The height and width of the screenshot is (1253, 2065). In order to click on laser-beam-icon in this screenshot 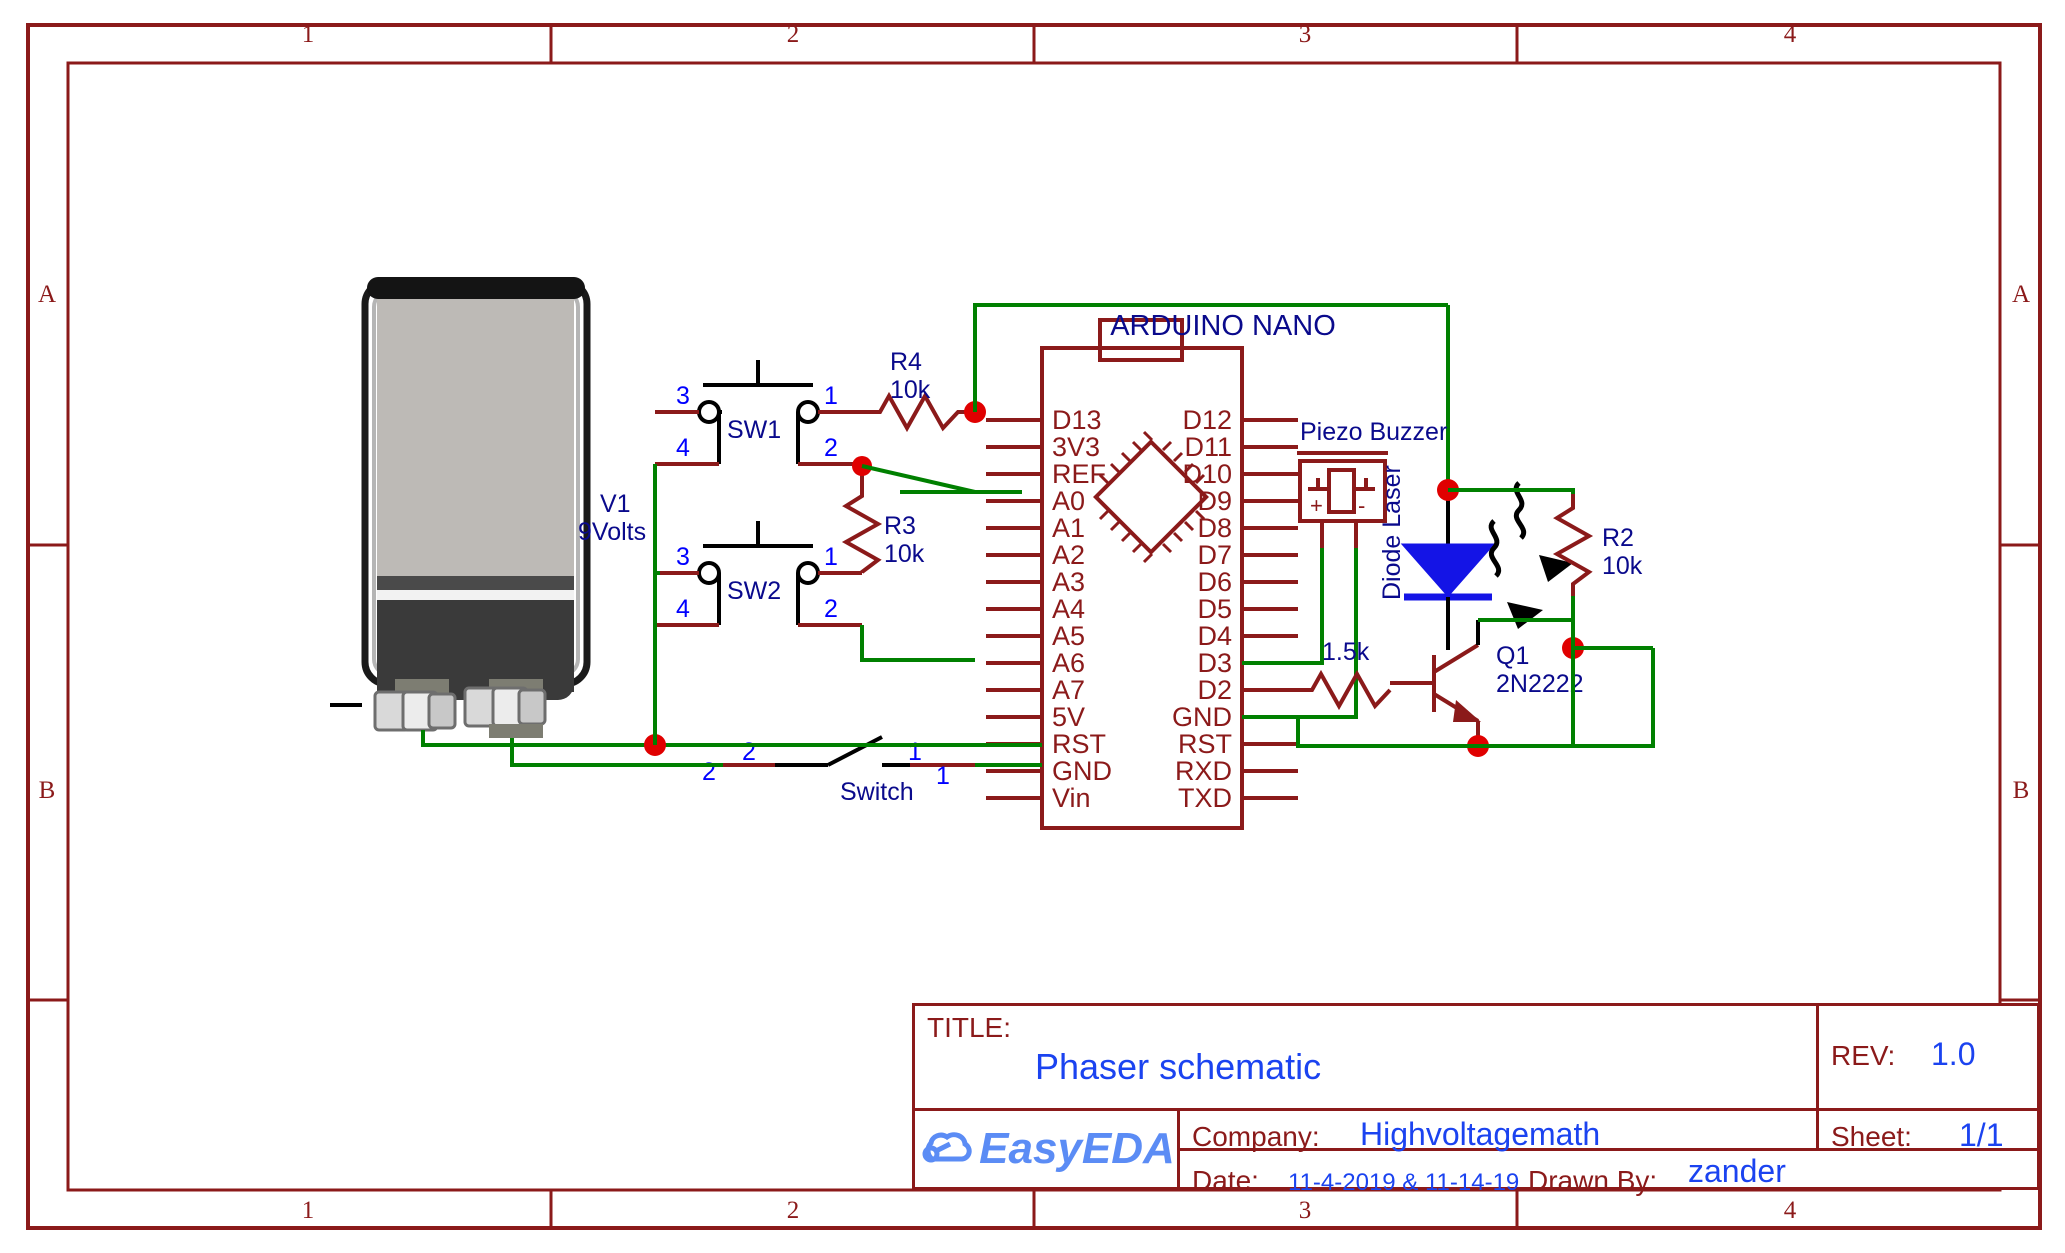, I will do `click(1507, 529)`.